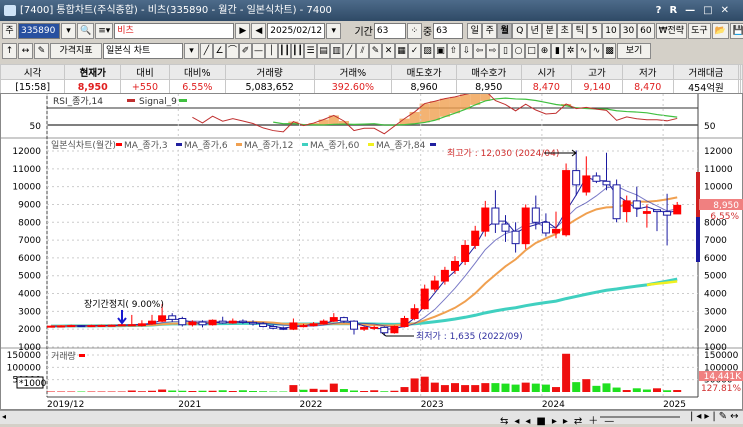 This screenshot has height=427, width=743. Describe the element at coordinates (9, 51) in the screenshot. I see `arrow-up-icon: ↑` at that location.